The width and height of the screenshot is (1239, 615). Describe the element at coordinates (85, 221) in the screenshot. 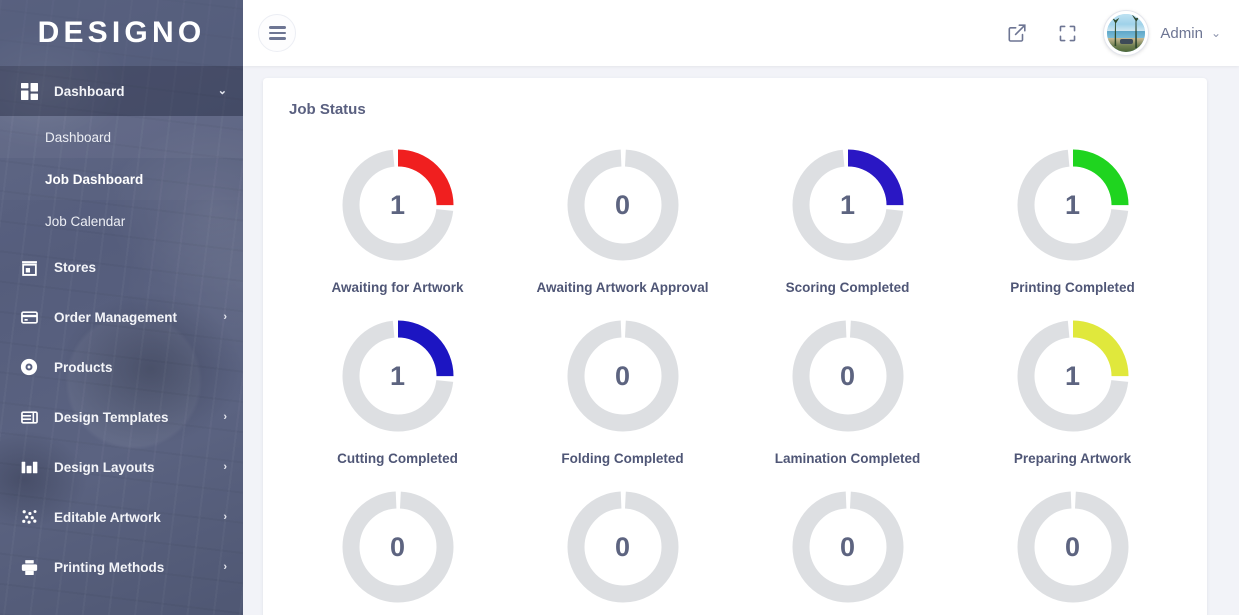

I see `sidebar-subitem-label: Job Calendar` at that location.